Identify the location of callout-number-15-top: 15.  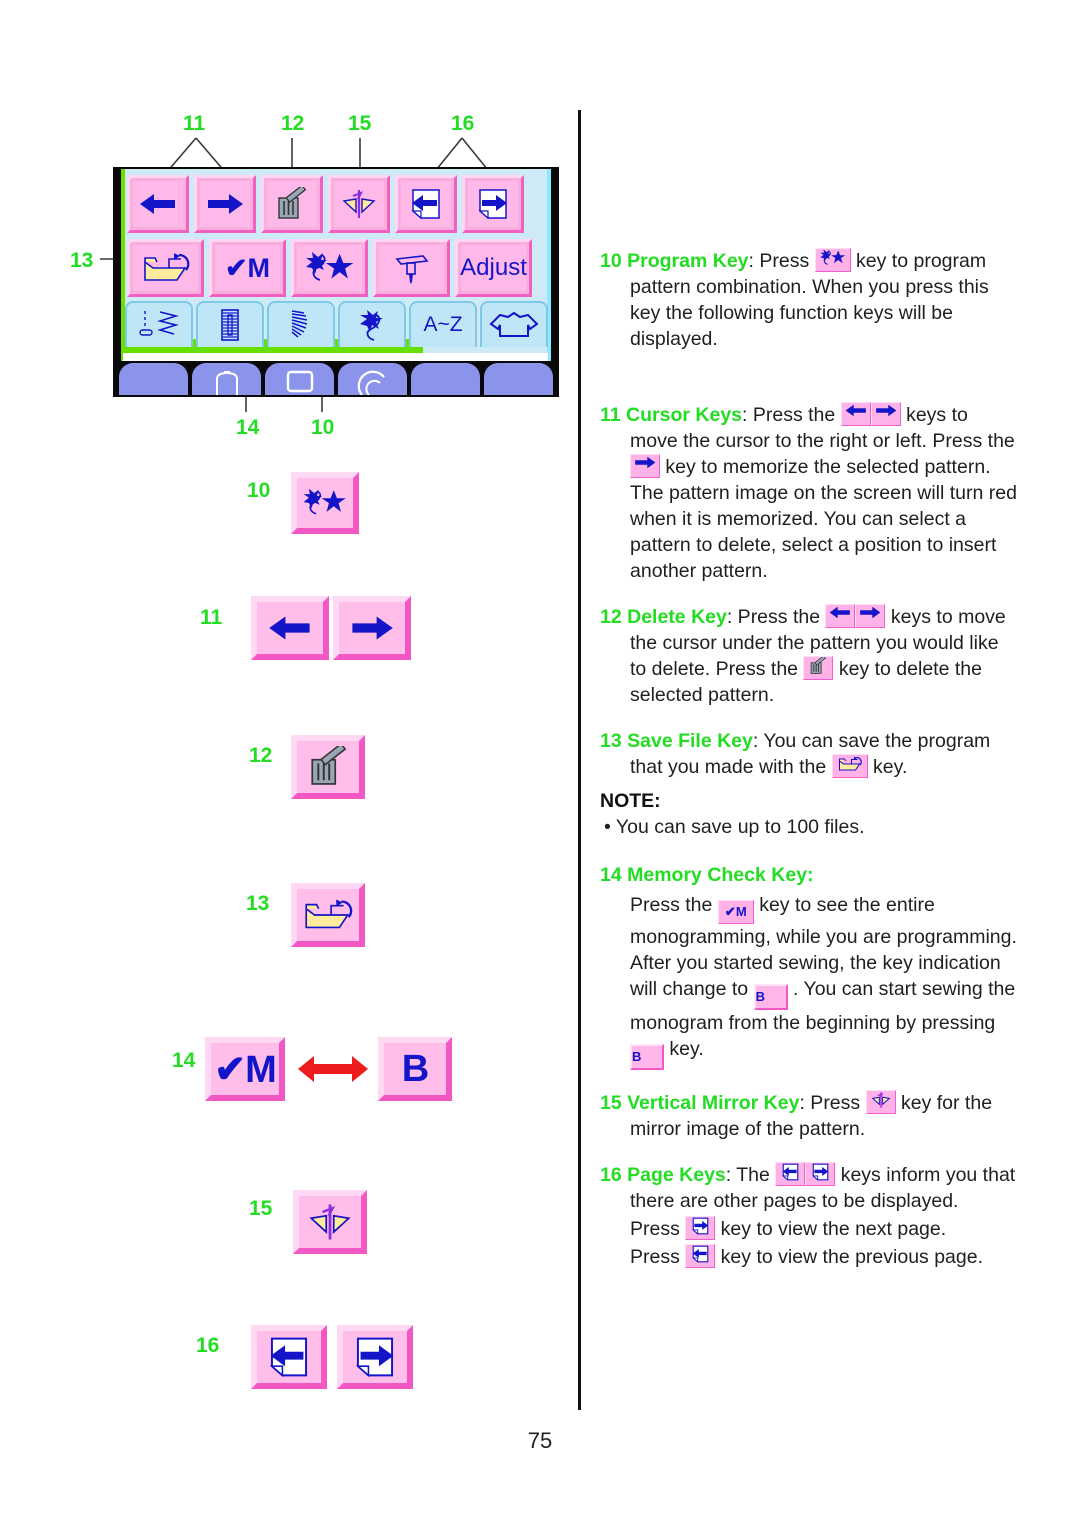
(360, 123).